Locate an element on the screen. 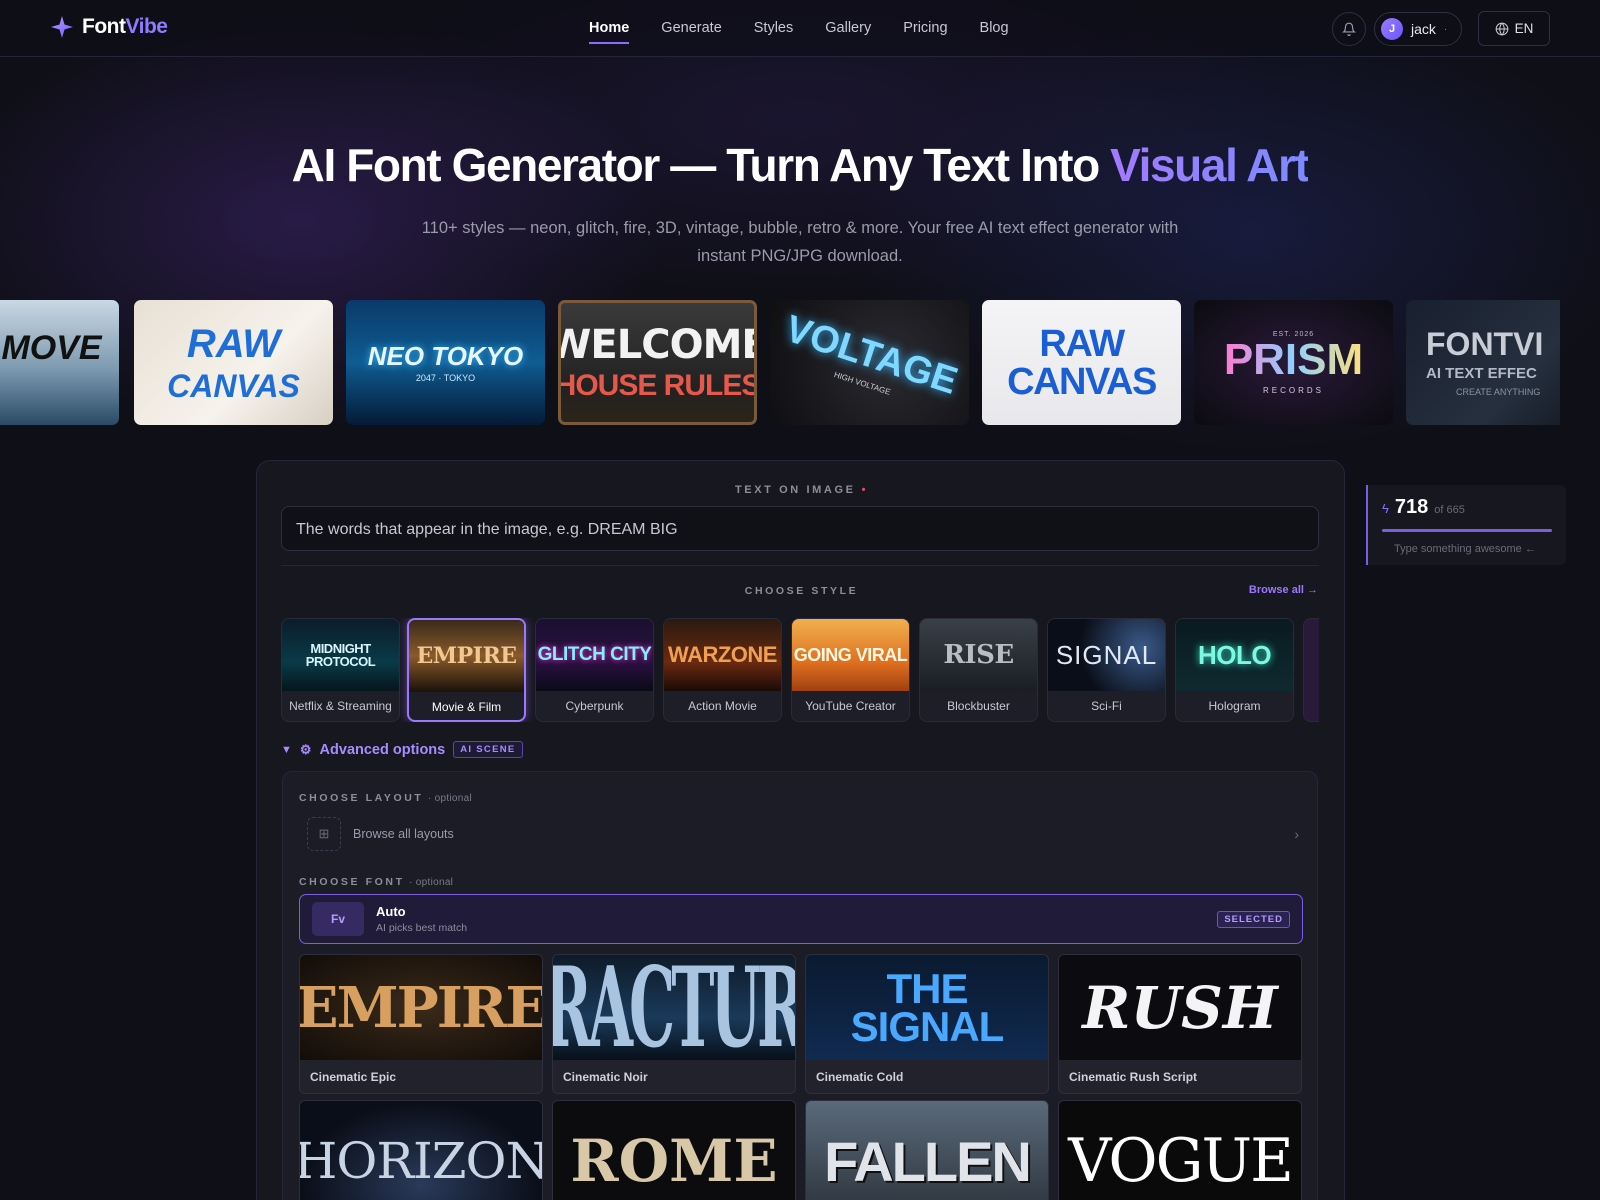 This screenshot has height=1200, width=1600. nav-pricing: Pricing is located at coordinates (925, 28).